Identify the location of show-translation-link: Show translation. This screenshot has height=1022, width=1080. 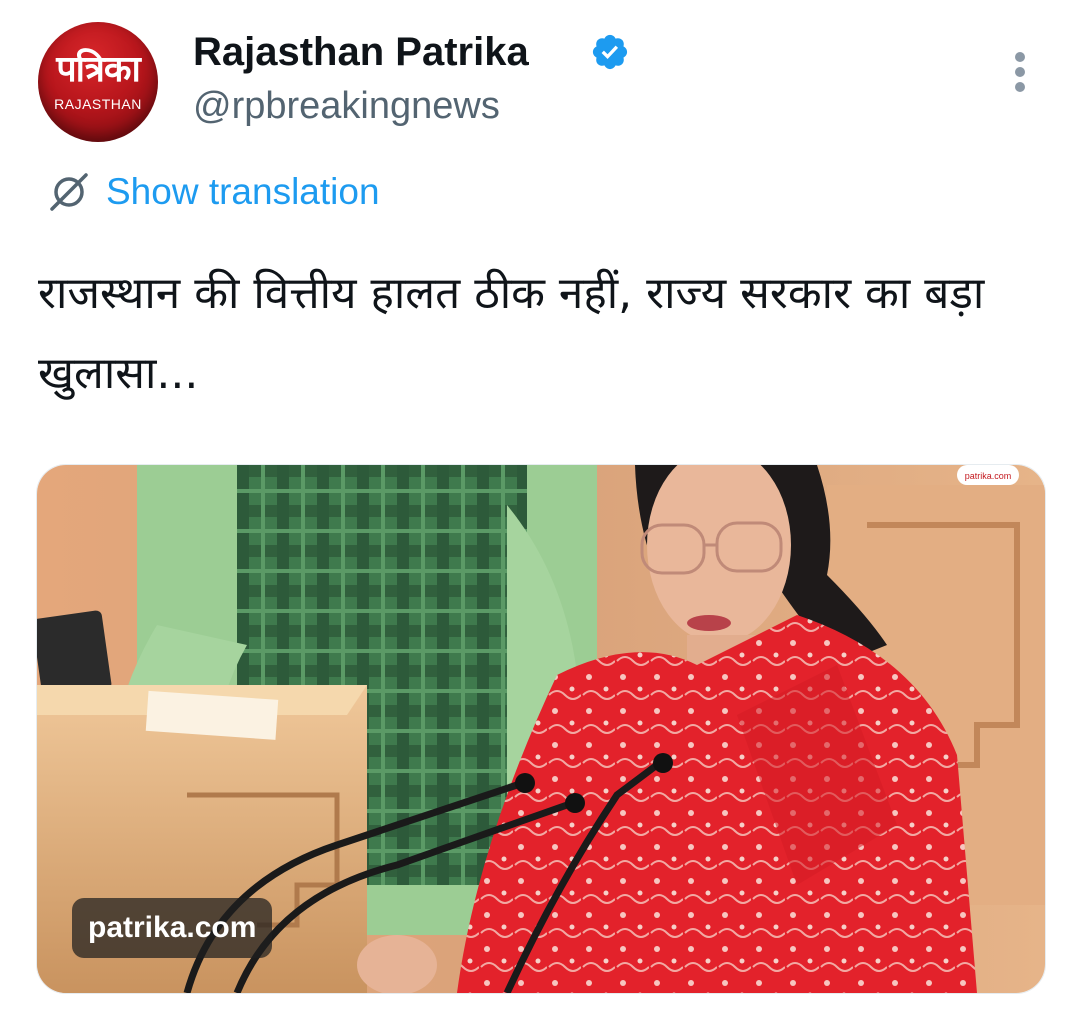
(213, 192).